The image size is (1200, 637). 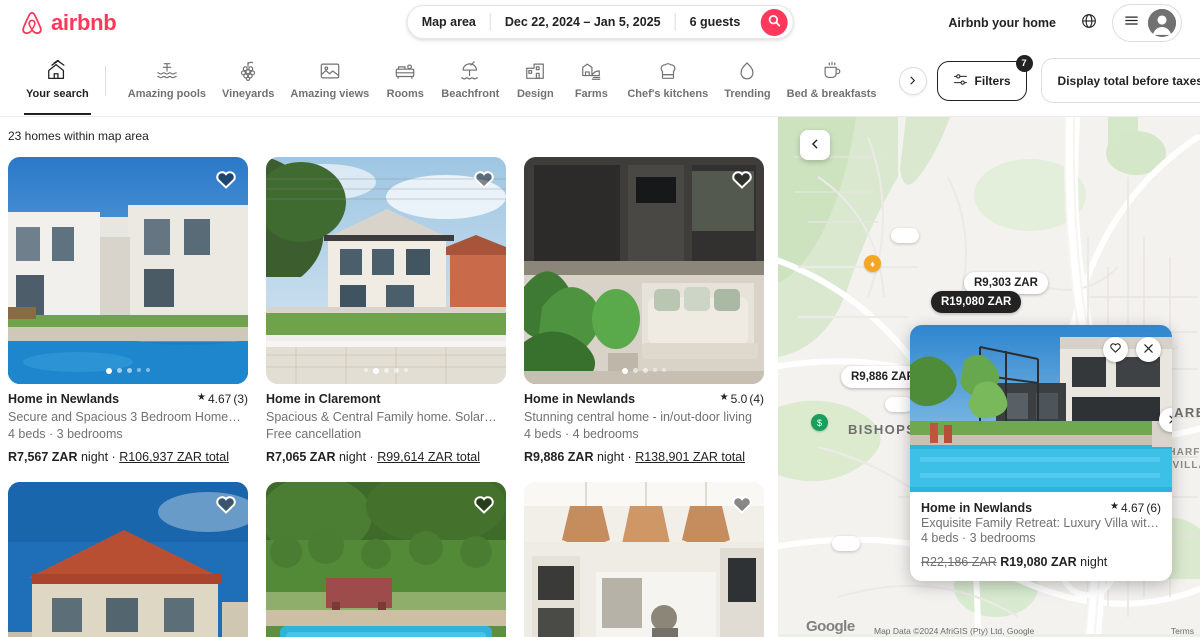 I want to click on beach-umbrella-icon, so click(x=470, y=71).